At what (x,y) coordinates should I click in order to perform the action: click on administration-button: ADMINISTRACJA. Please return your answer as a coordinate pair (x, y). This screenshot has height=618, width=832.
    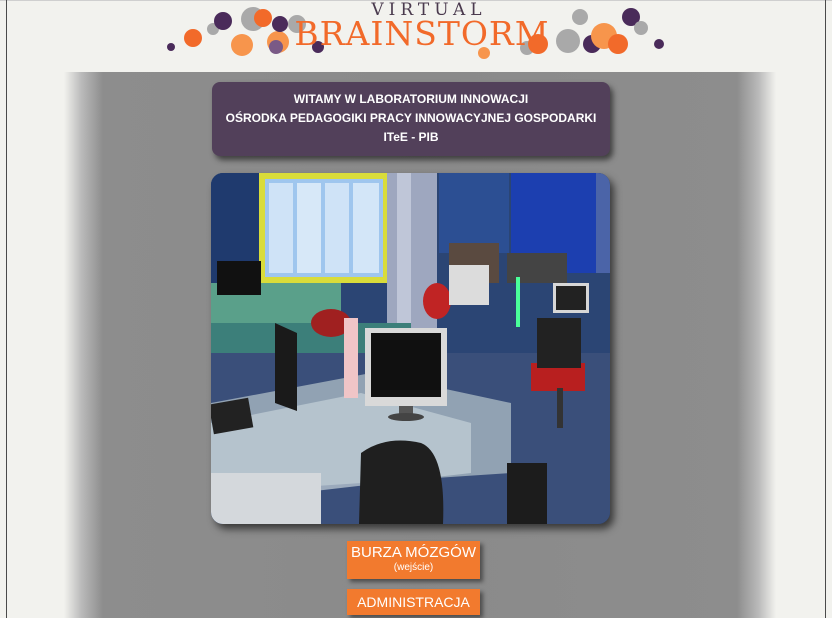
    Looking at the image, I should click on (413, 602).